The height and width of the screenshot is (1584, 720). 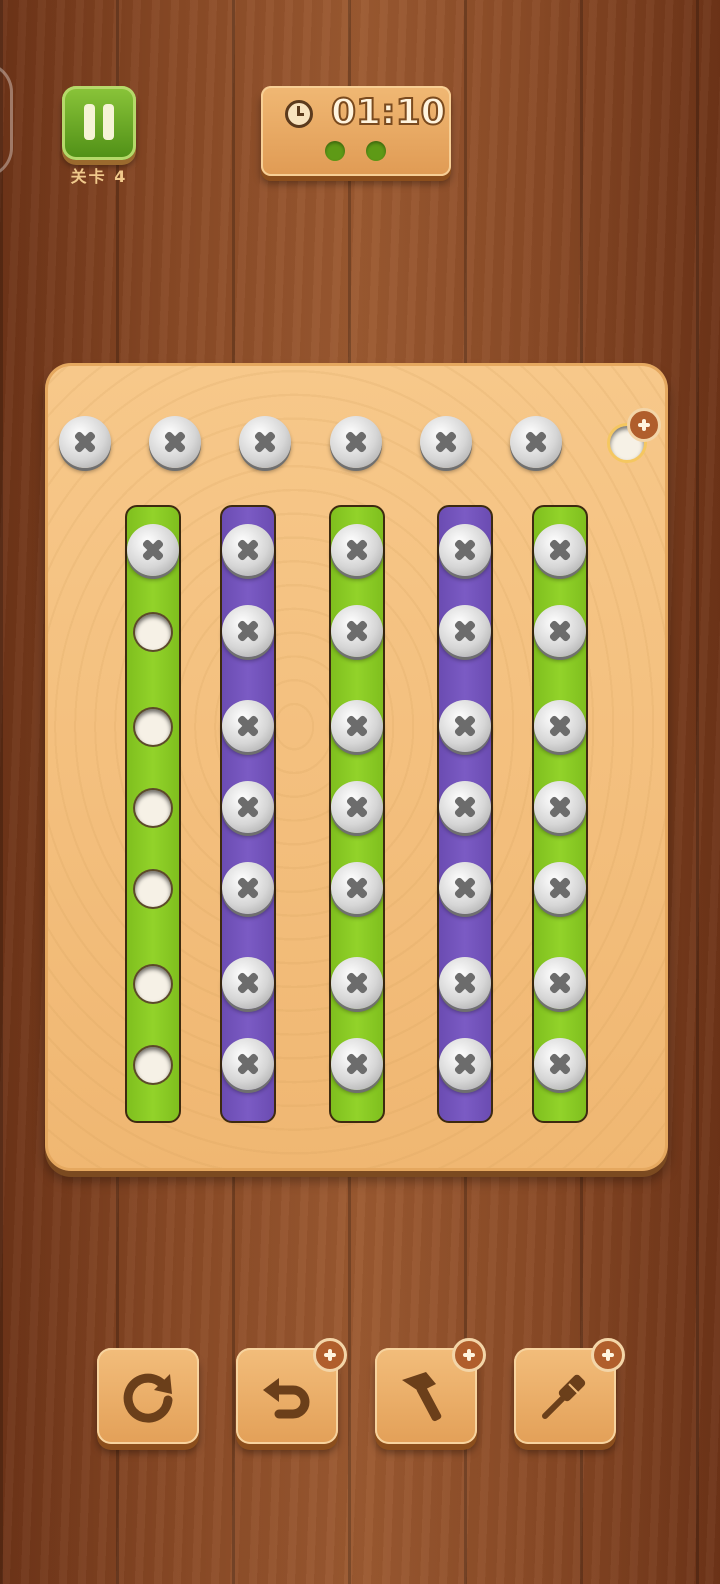 I want to click on add-screwdriver-icon, so click(x=608, y=1355).